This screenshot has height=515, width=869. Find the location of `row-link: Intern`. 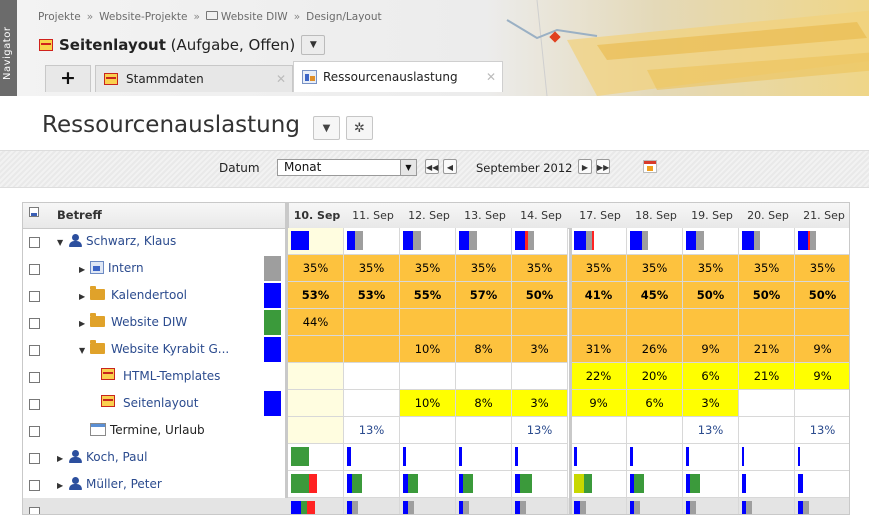

row-link: Intern is located at coordinates (126, 268).